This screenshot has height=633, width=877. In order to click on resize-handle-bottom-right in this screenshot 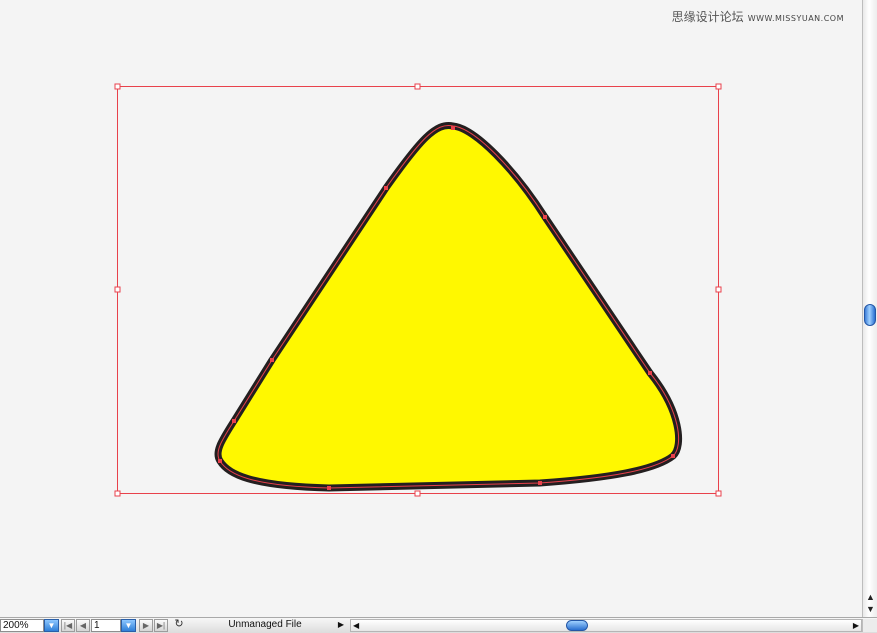, I will do `click(718, 493)`.